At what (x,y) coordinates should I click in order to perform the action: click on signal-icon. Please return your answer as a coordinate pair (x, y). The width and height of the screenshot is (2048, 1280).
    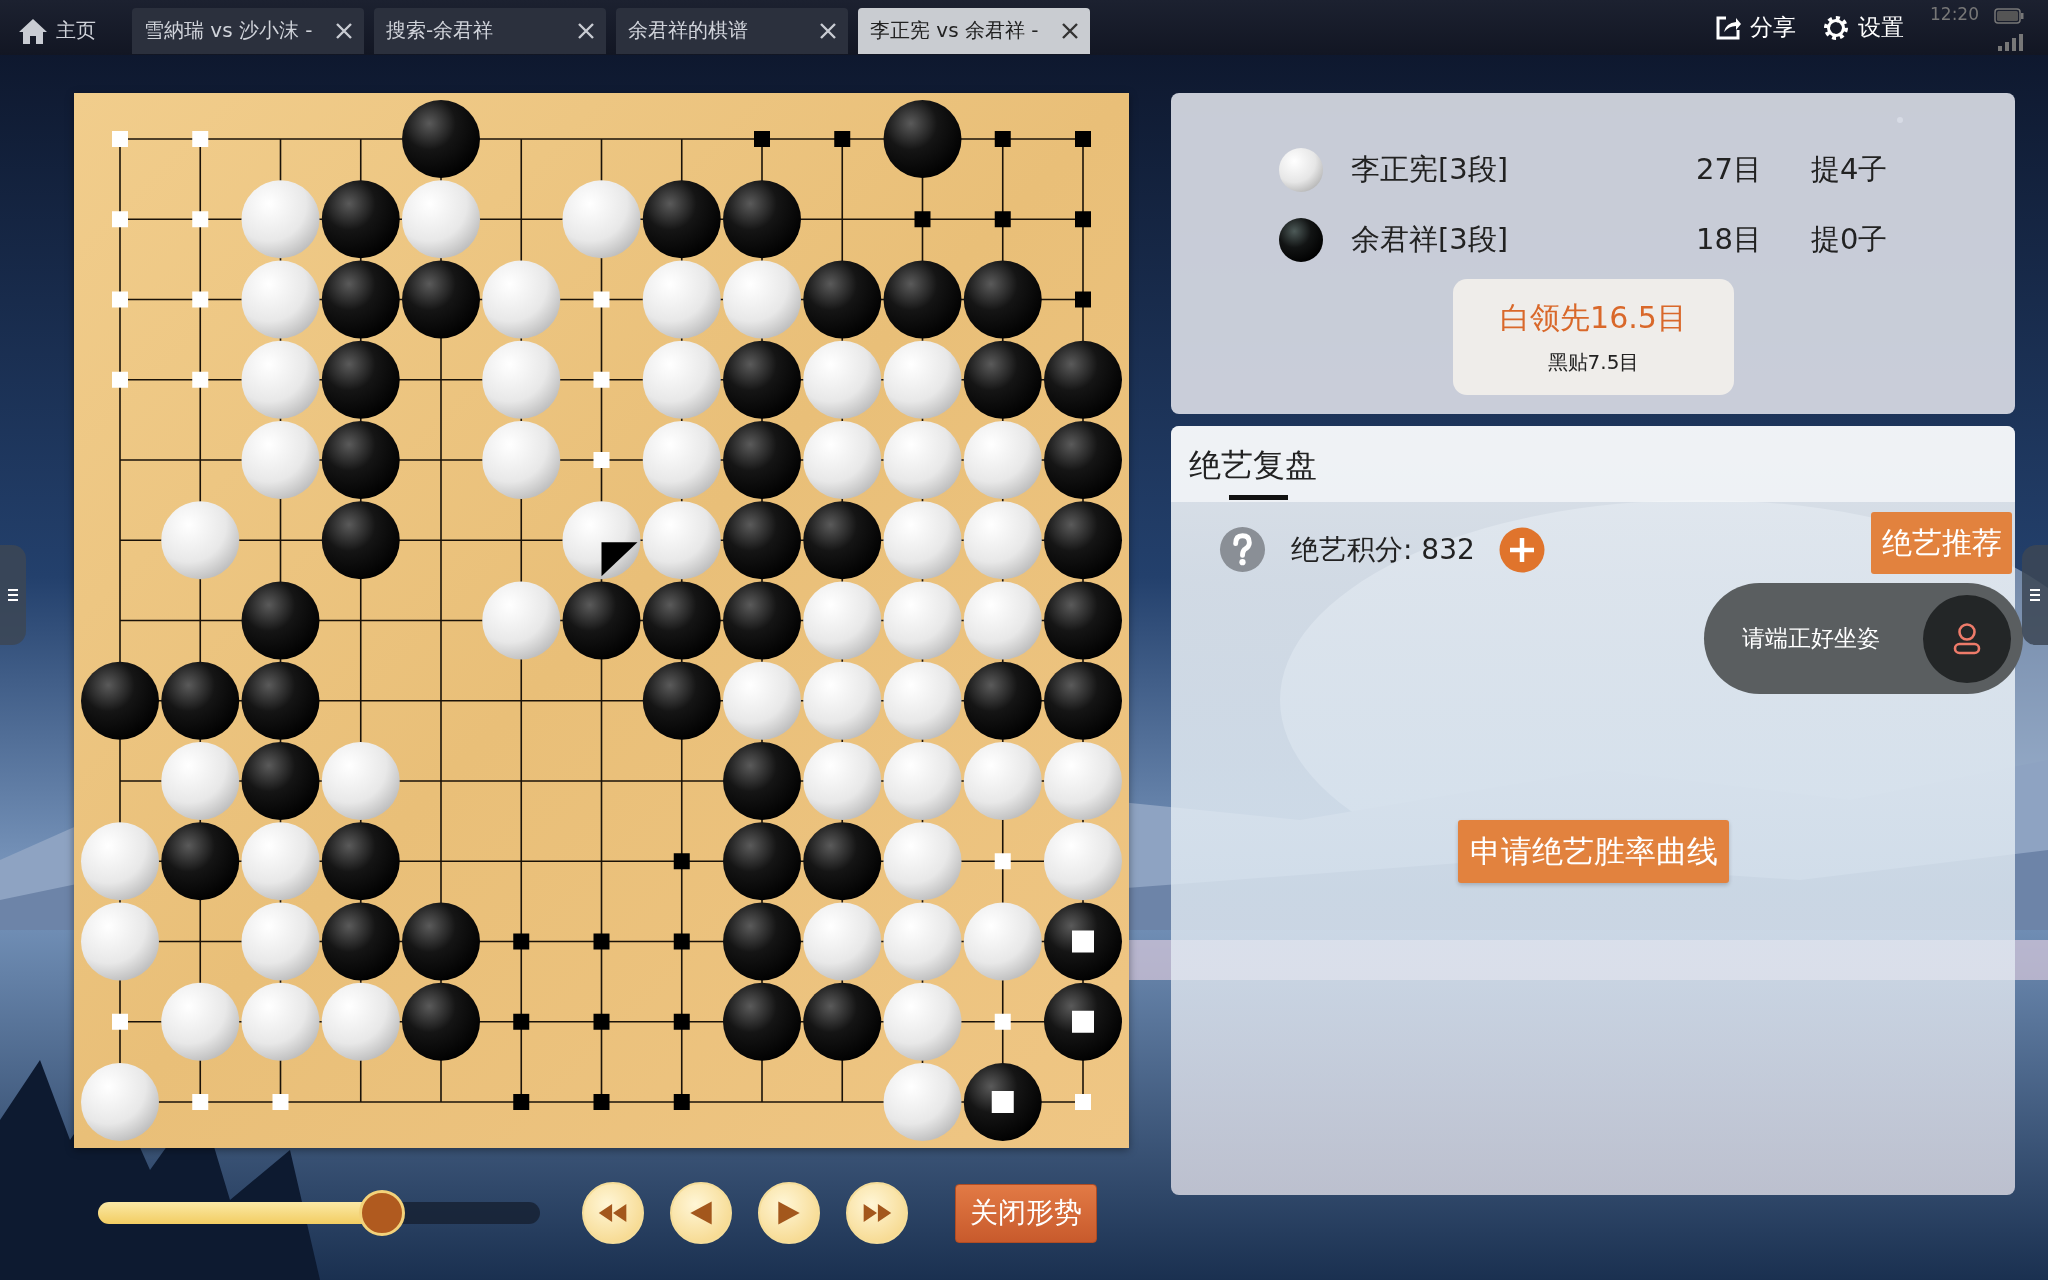
    Looking at the image, I should click on (2011, 42).